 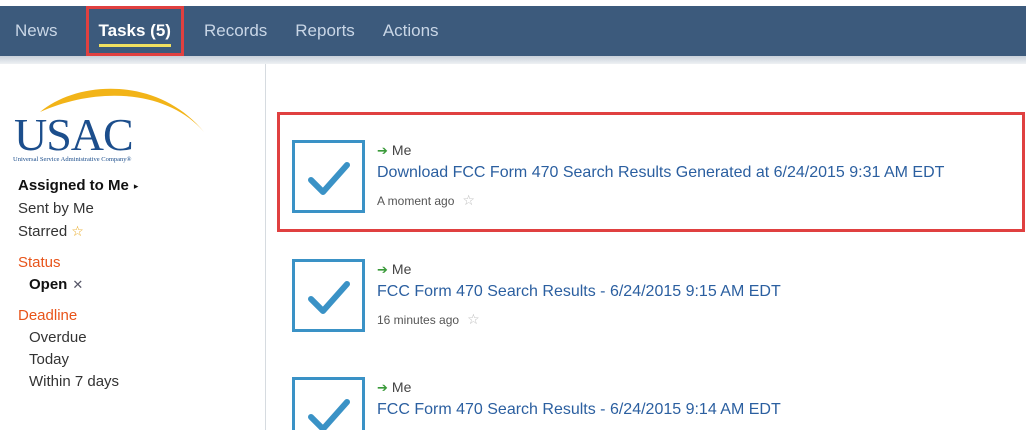 I want to click on status-heading: Status, so click(x=39, y=262).